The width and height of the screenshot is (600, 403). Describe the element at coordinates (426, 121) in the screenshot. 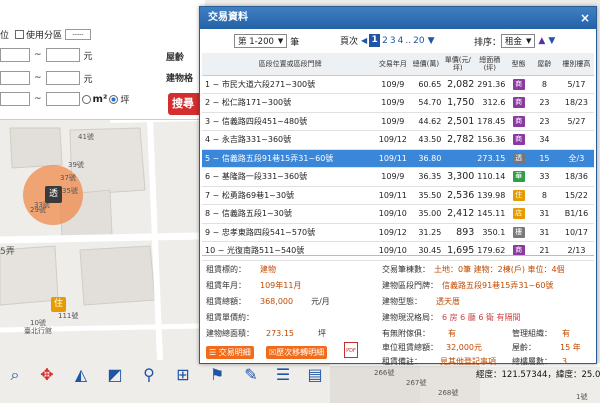

I see `cell-total: 44.62` at that location.